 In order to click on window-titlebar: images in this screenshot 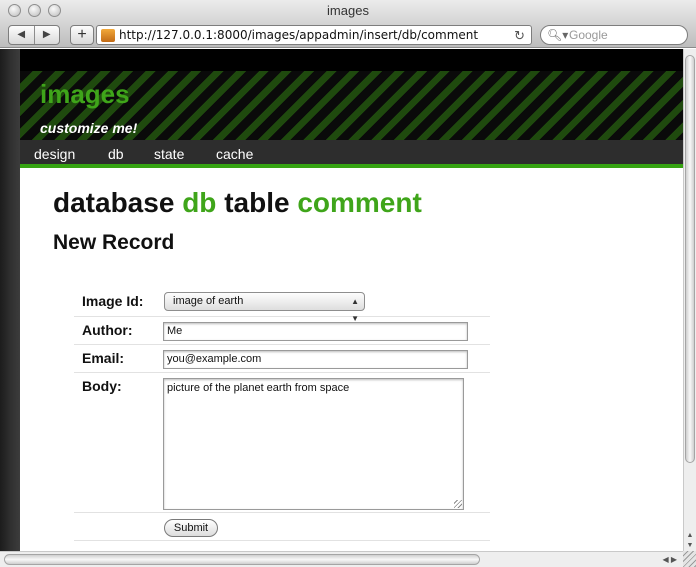, I will do `click(348, 11)`.